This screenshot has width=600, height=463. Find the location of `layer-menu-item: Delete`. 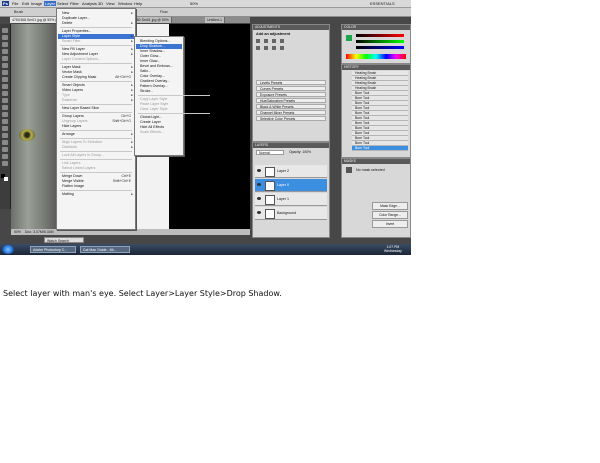

layer-menu-item: Delete is located at coordinates (67, 23).